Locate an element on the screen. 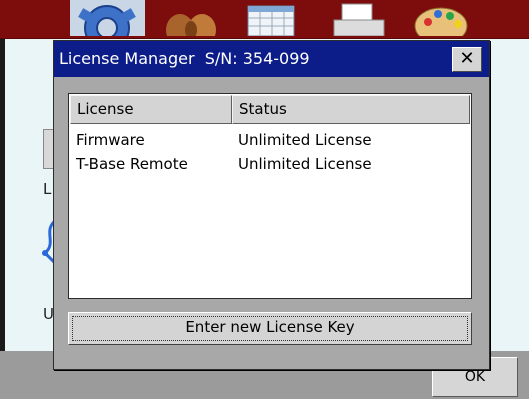  app-toolbar is located at coordinates (264, 25).